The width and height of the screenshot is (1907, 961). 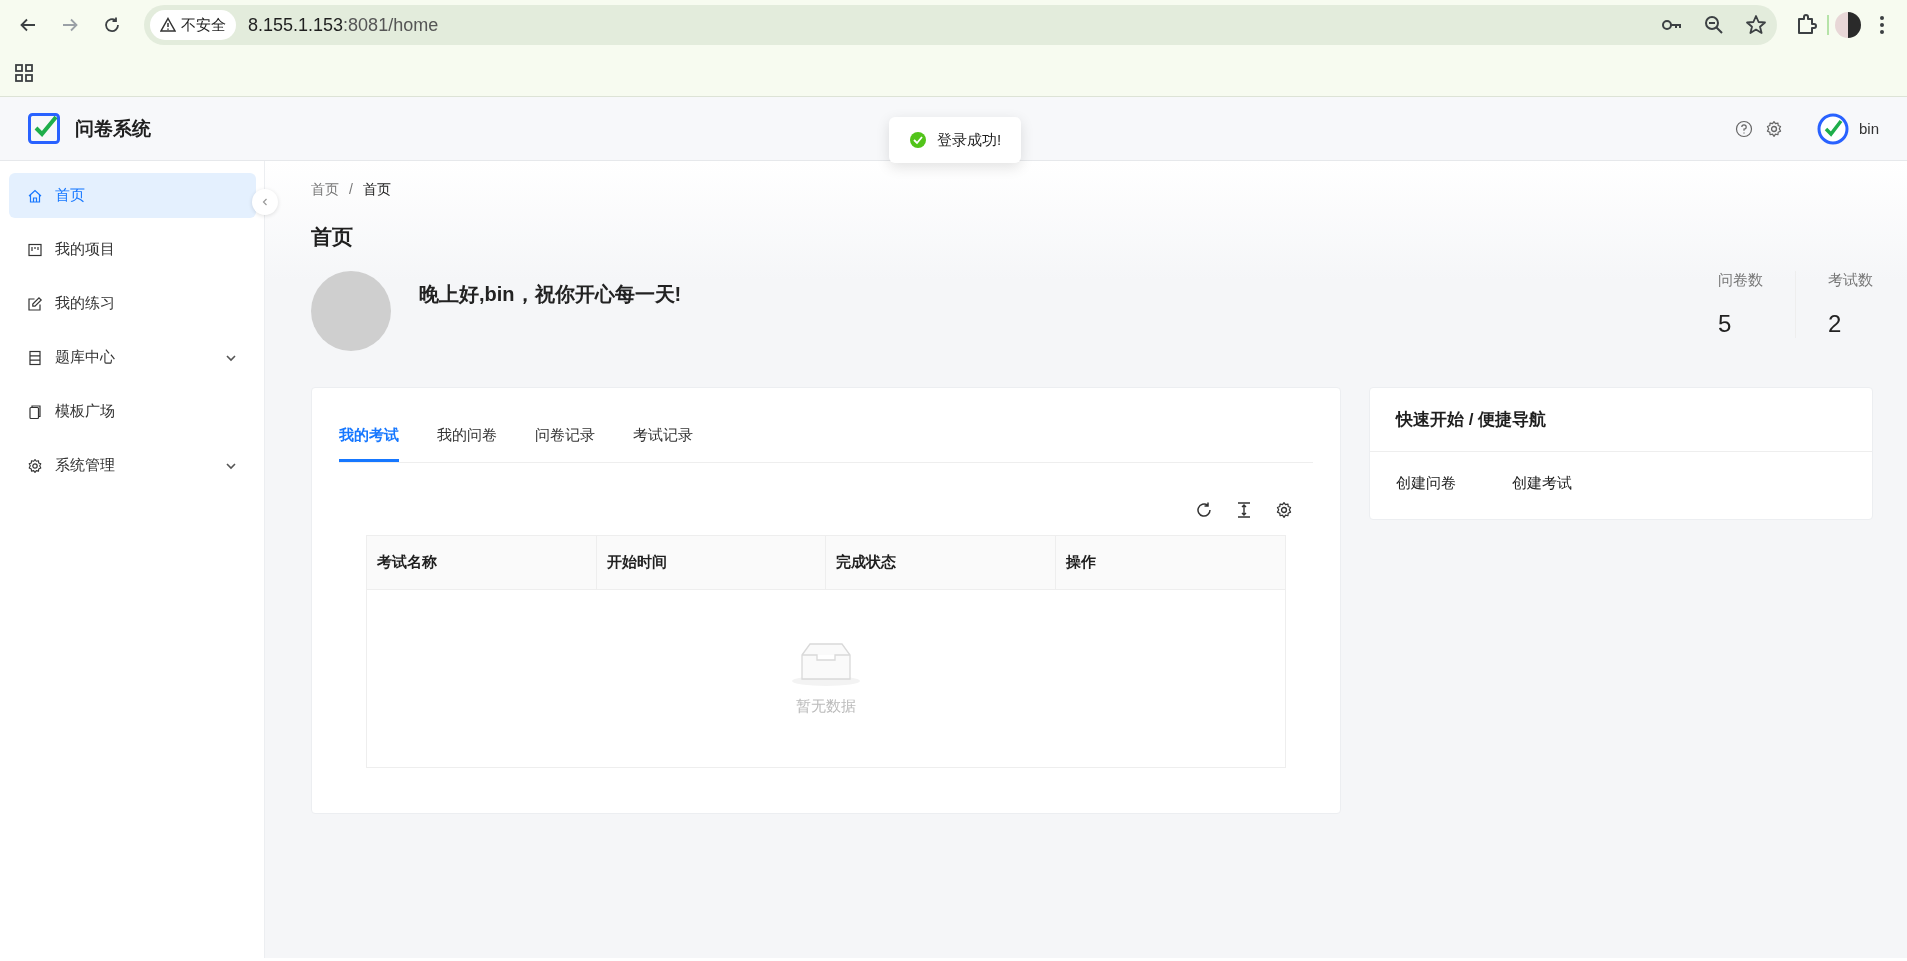 What do you see at coordinates (132, 303) in the screenshot?
I see `sidebar-item: 我的练习` at bounding box center [132, 303].